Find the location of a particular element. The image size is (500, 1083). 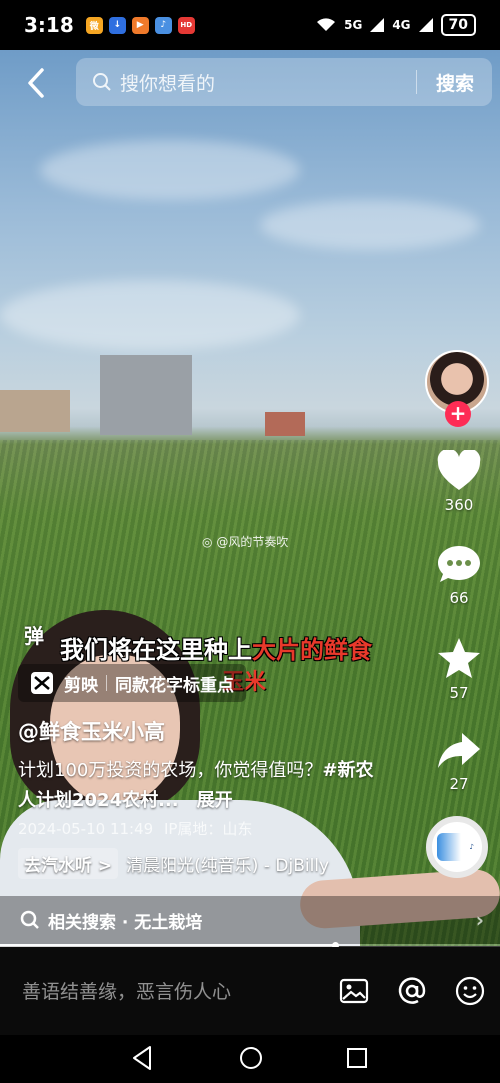

post-meta: 2024-05-10 11:49 IP属地：山东 is located at coordinates (135, 828).